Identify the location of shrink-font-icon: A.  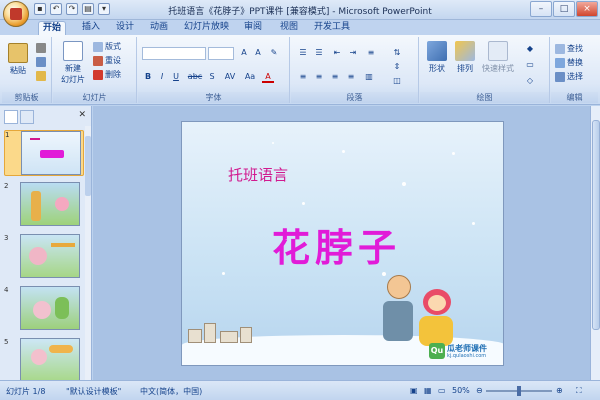
(258, 53).